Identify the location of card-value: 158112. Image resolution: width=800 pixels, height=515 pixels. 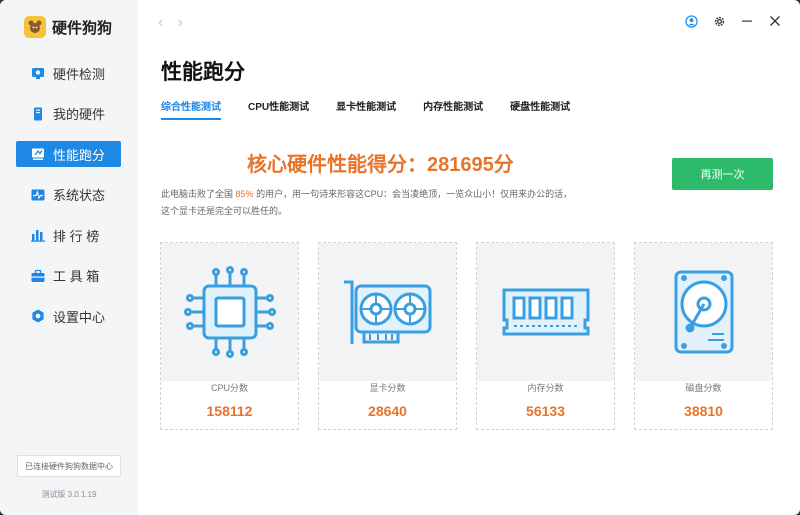
(229, 411).